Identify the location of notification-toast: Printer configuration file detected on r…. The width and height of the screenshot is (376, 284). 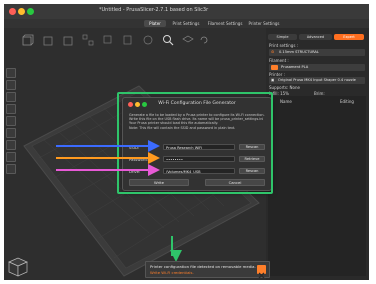
(207, 270).